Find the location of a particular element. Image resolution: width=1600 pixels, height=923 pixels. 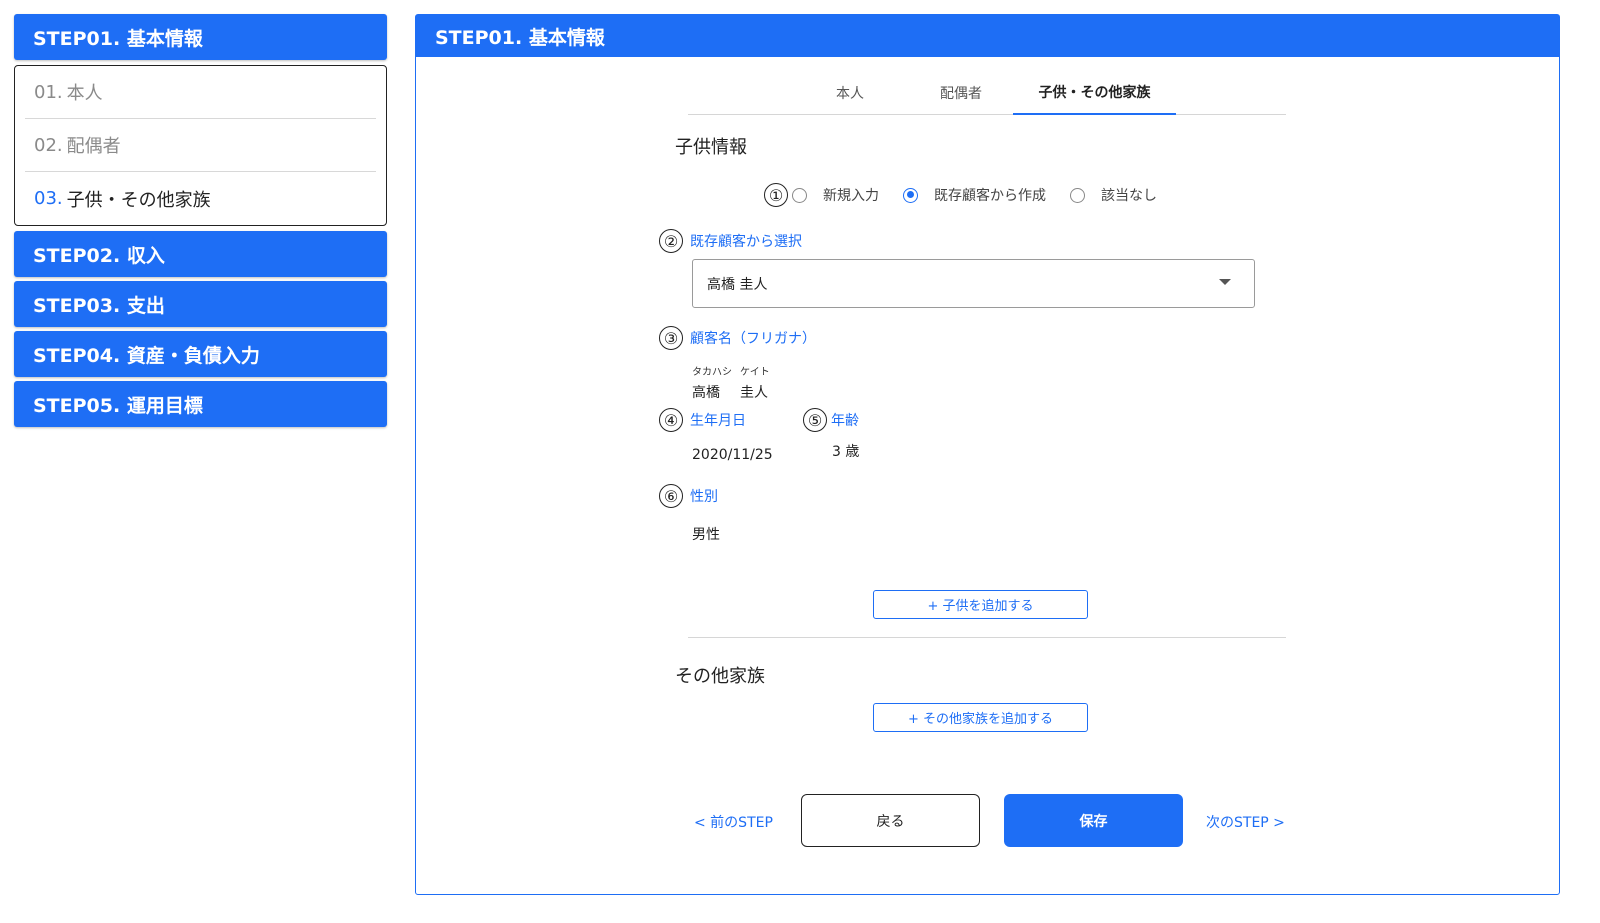

substep-label: 本人 is located at coordinates (84, 93).